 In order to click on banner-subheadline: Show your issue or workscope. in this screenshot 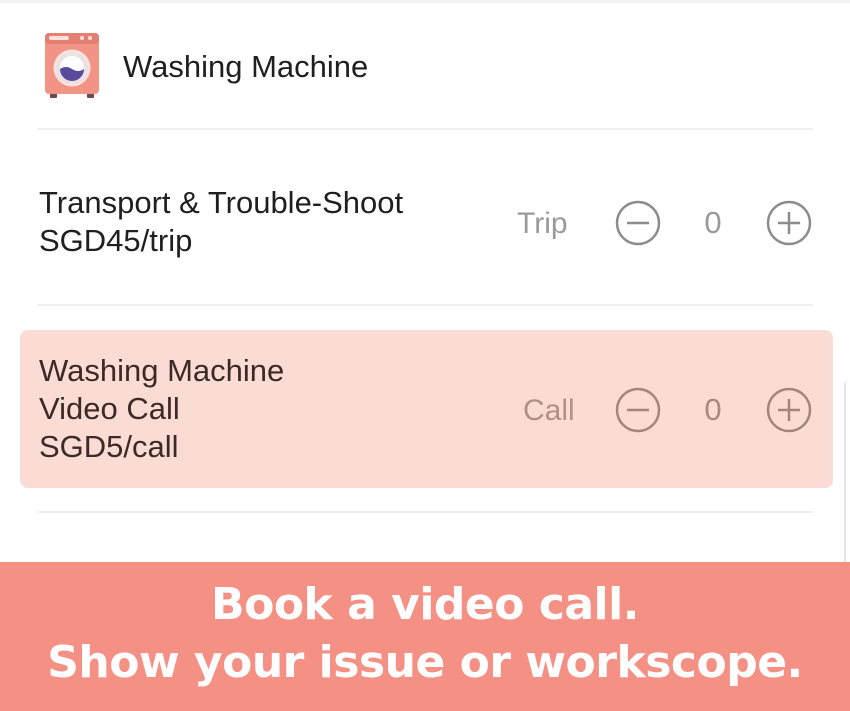, I will do `click(425, 662)`.